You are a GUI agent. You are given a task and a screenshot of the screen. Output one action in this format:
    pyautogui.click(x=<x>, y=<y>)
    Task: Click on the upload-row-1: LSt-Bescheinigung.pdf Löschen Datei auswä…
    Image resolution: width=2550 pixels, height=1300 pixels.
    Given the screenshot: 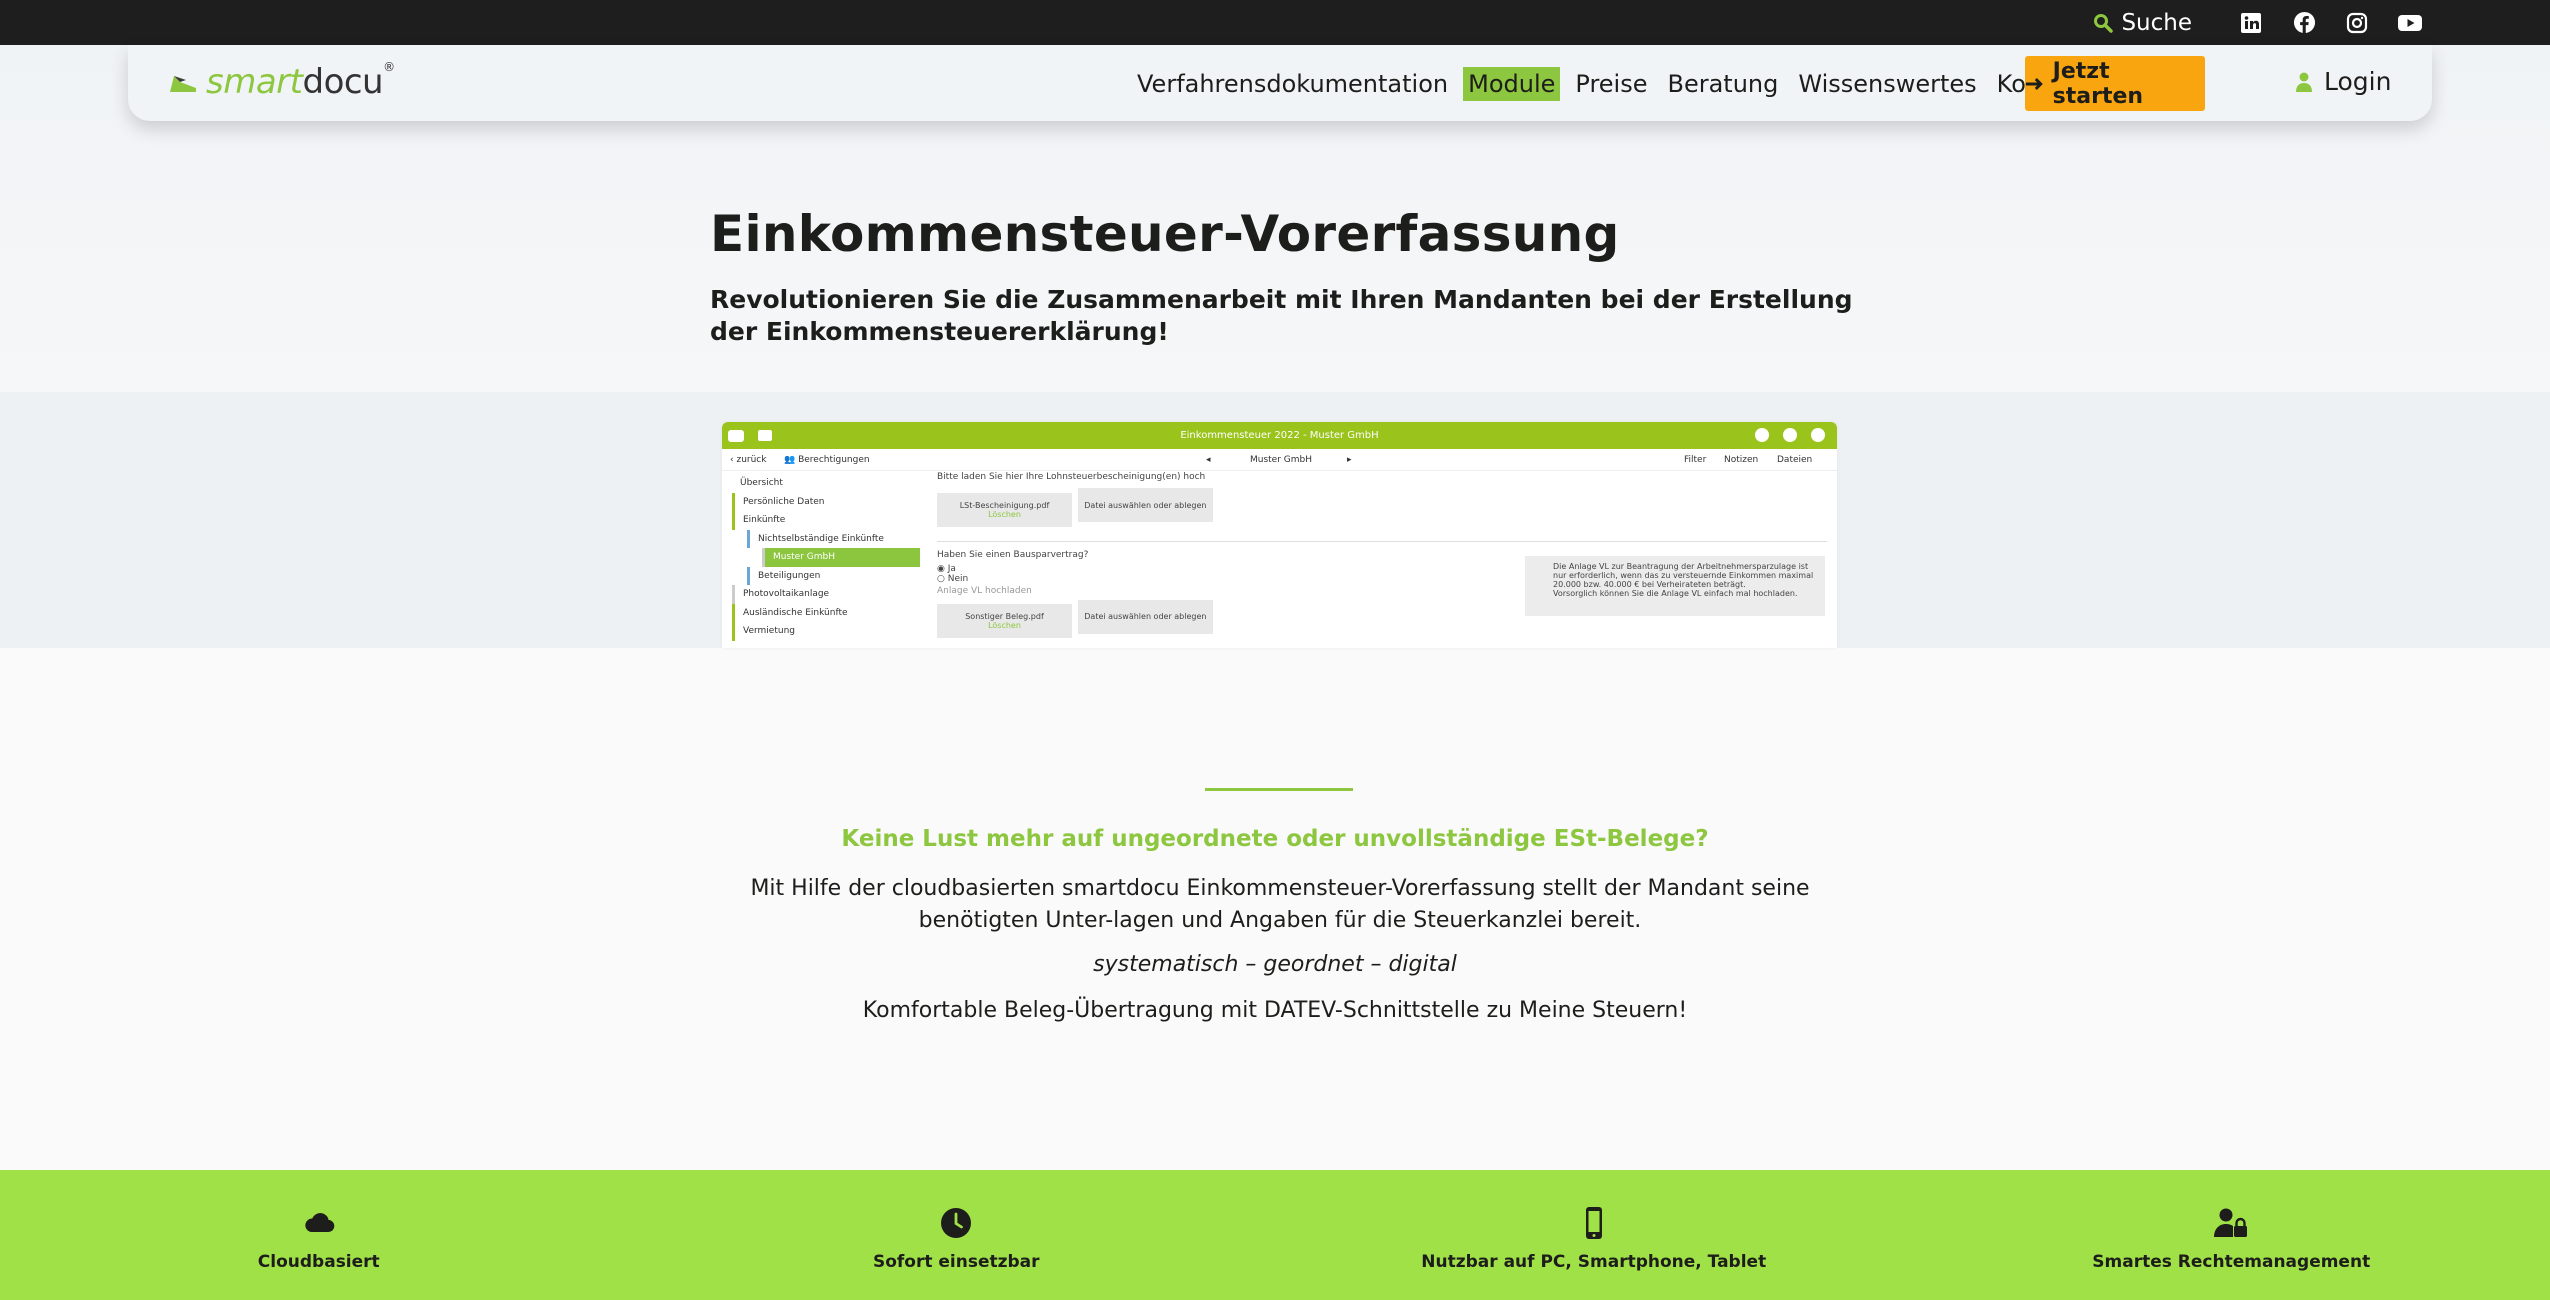 What is the action you would take?
    pyautogui.click(x=1382, y=507)
    